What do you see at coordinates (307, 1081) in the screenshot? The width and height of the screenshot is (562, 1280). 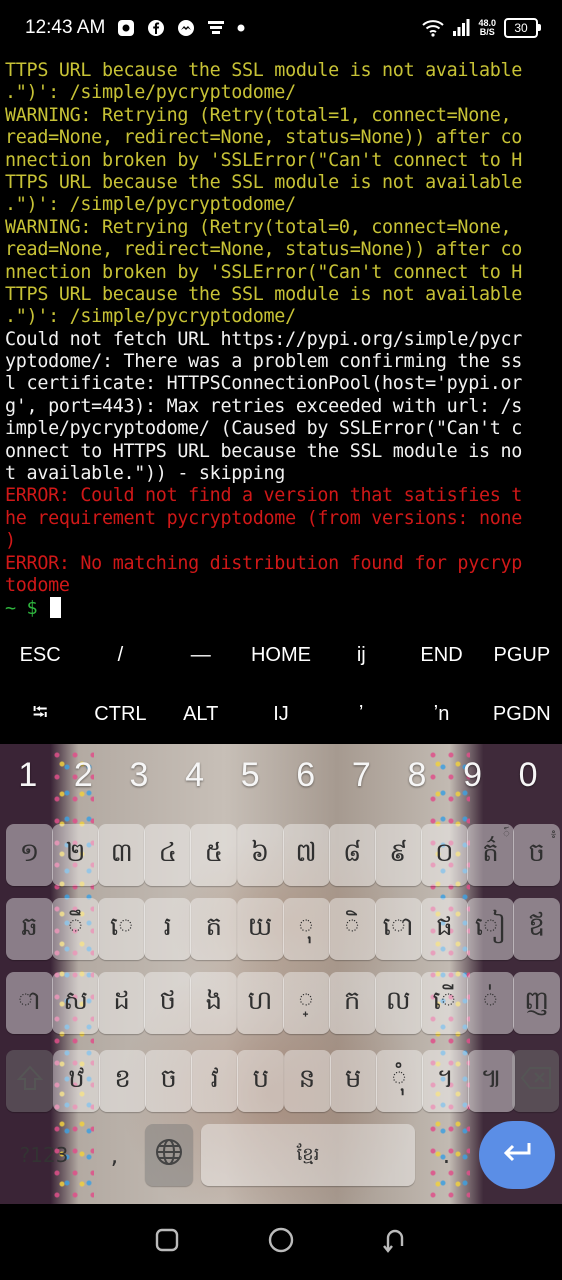 I see `letter-key: ន` at bounding box center [307, 1081].